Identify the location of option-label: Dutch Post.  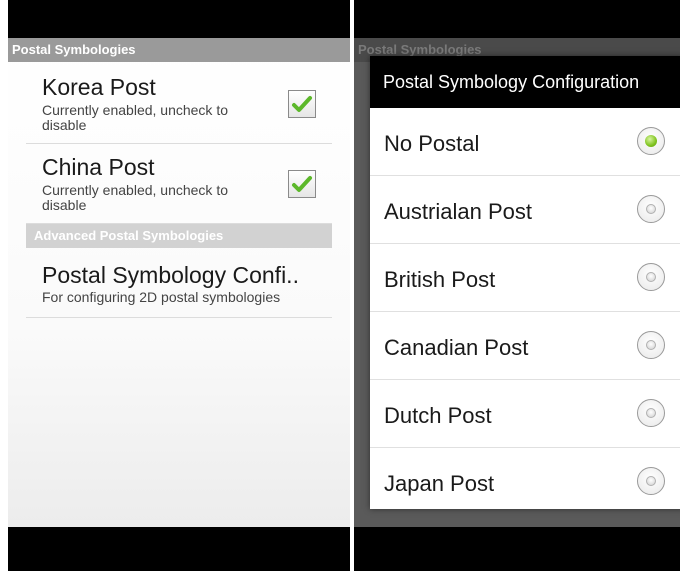
(438, 415).